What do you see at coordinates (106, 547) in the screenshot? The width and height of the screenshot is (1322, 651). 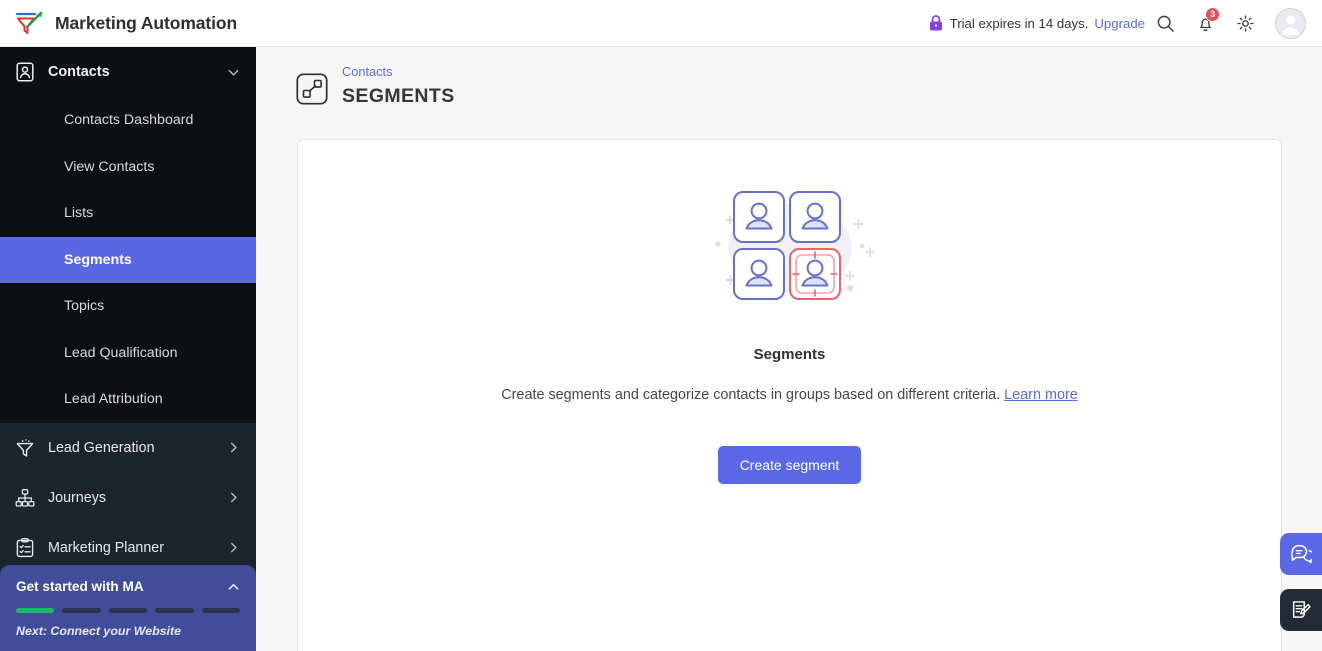 I see `sidebar-item-label: Marketing Planner` at bounding box center [106, 547].